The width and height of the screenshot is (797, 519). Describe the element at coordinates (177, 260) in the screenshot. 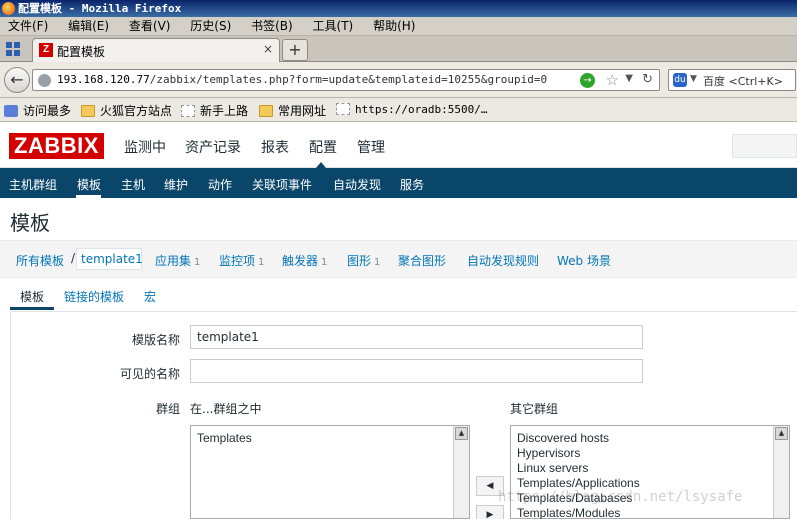

I see `breadcrumb-applications: 应用集 1` at that location.